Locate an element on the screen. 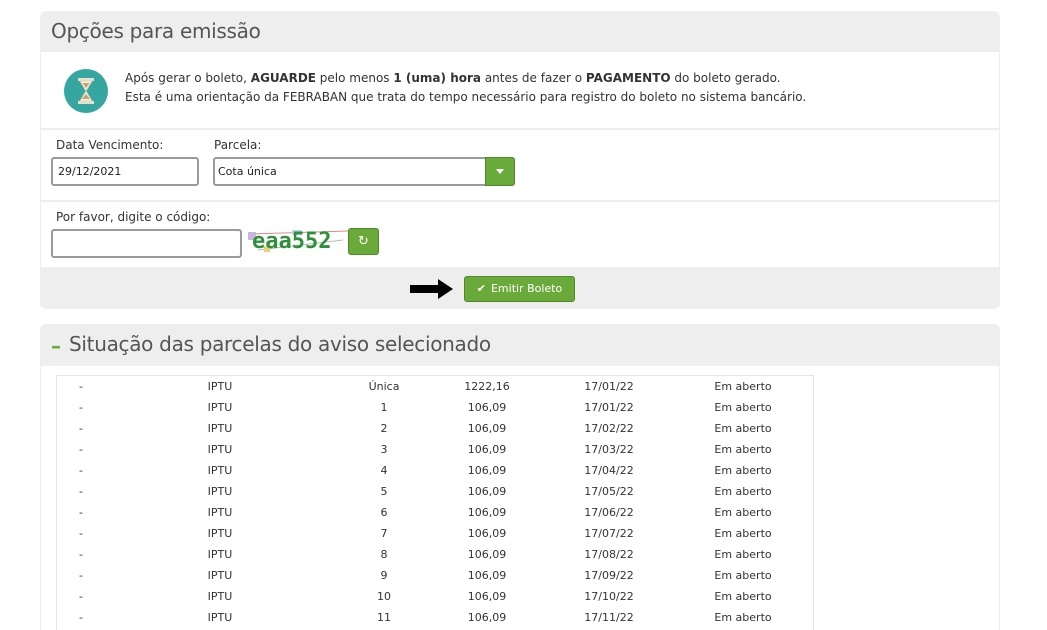 This screenshot has width=1047, height=630. captcha-input is located at coordinates (146, 243).